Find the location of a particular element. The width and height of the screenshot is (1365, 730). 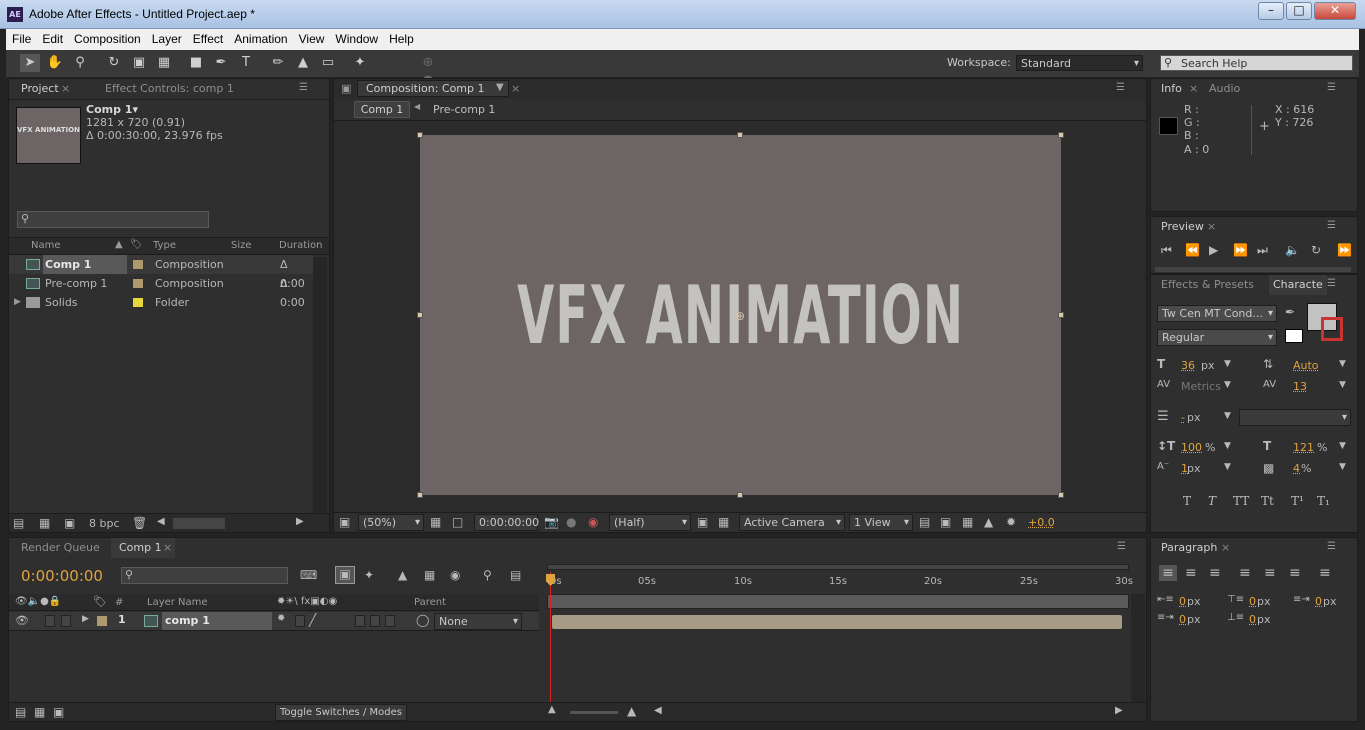

frame-blending-icon: ▲ is located at coordinates (402, 575).